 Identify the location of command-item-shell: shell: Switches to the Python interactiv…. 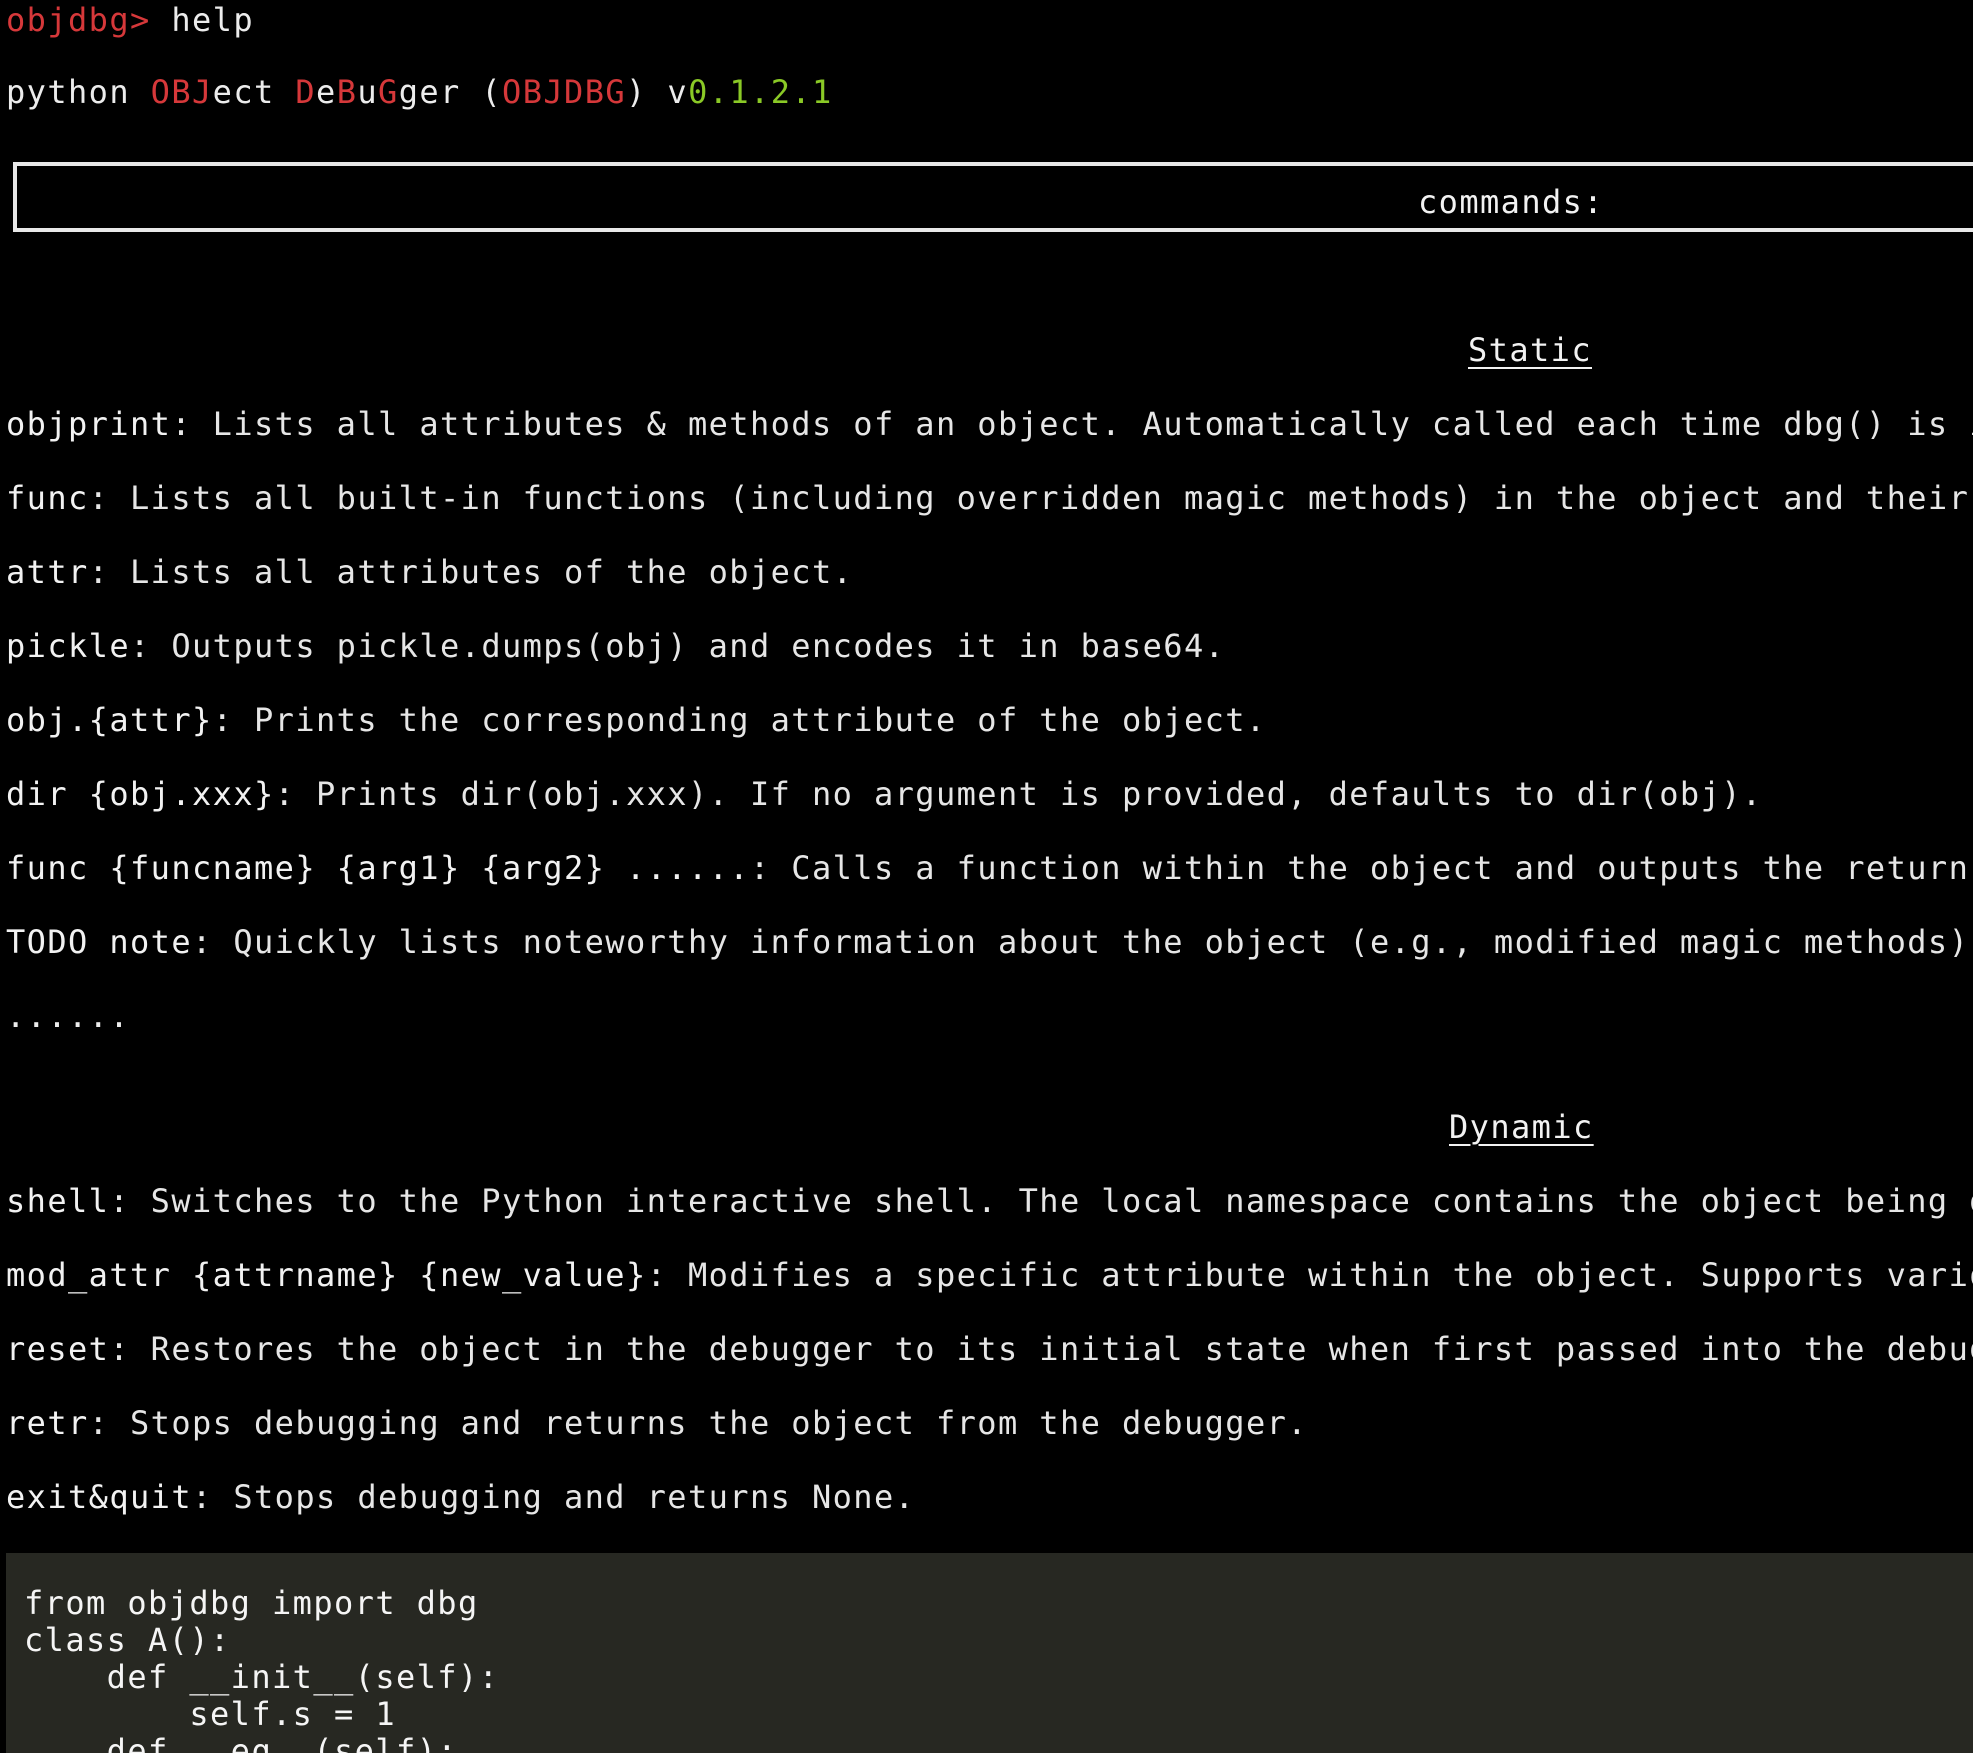
(989, 1201).